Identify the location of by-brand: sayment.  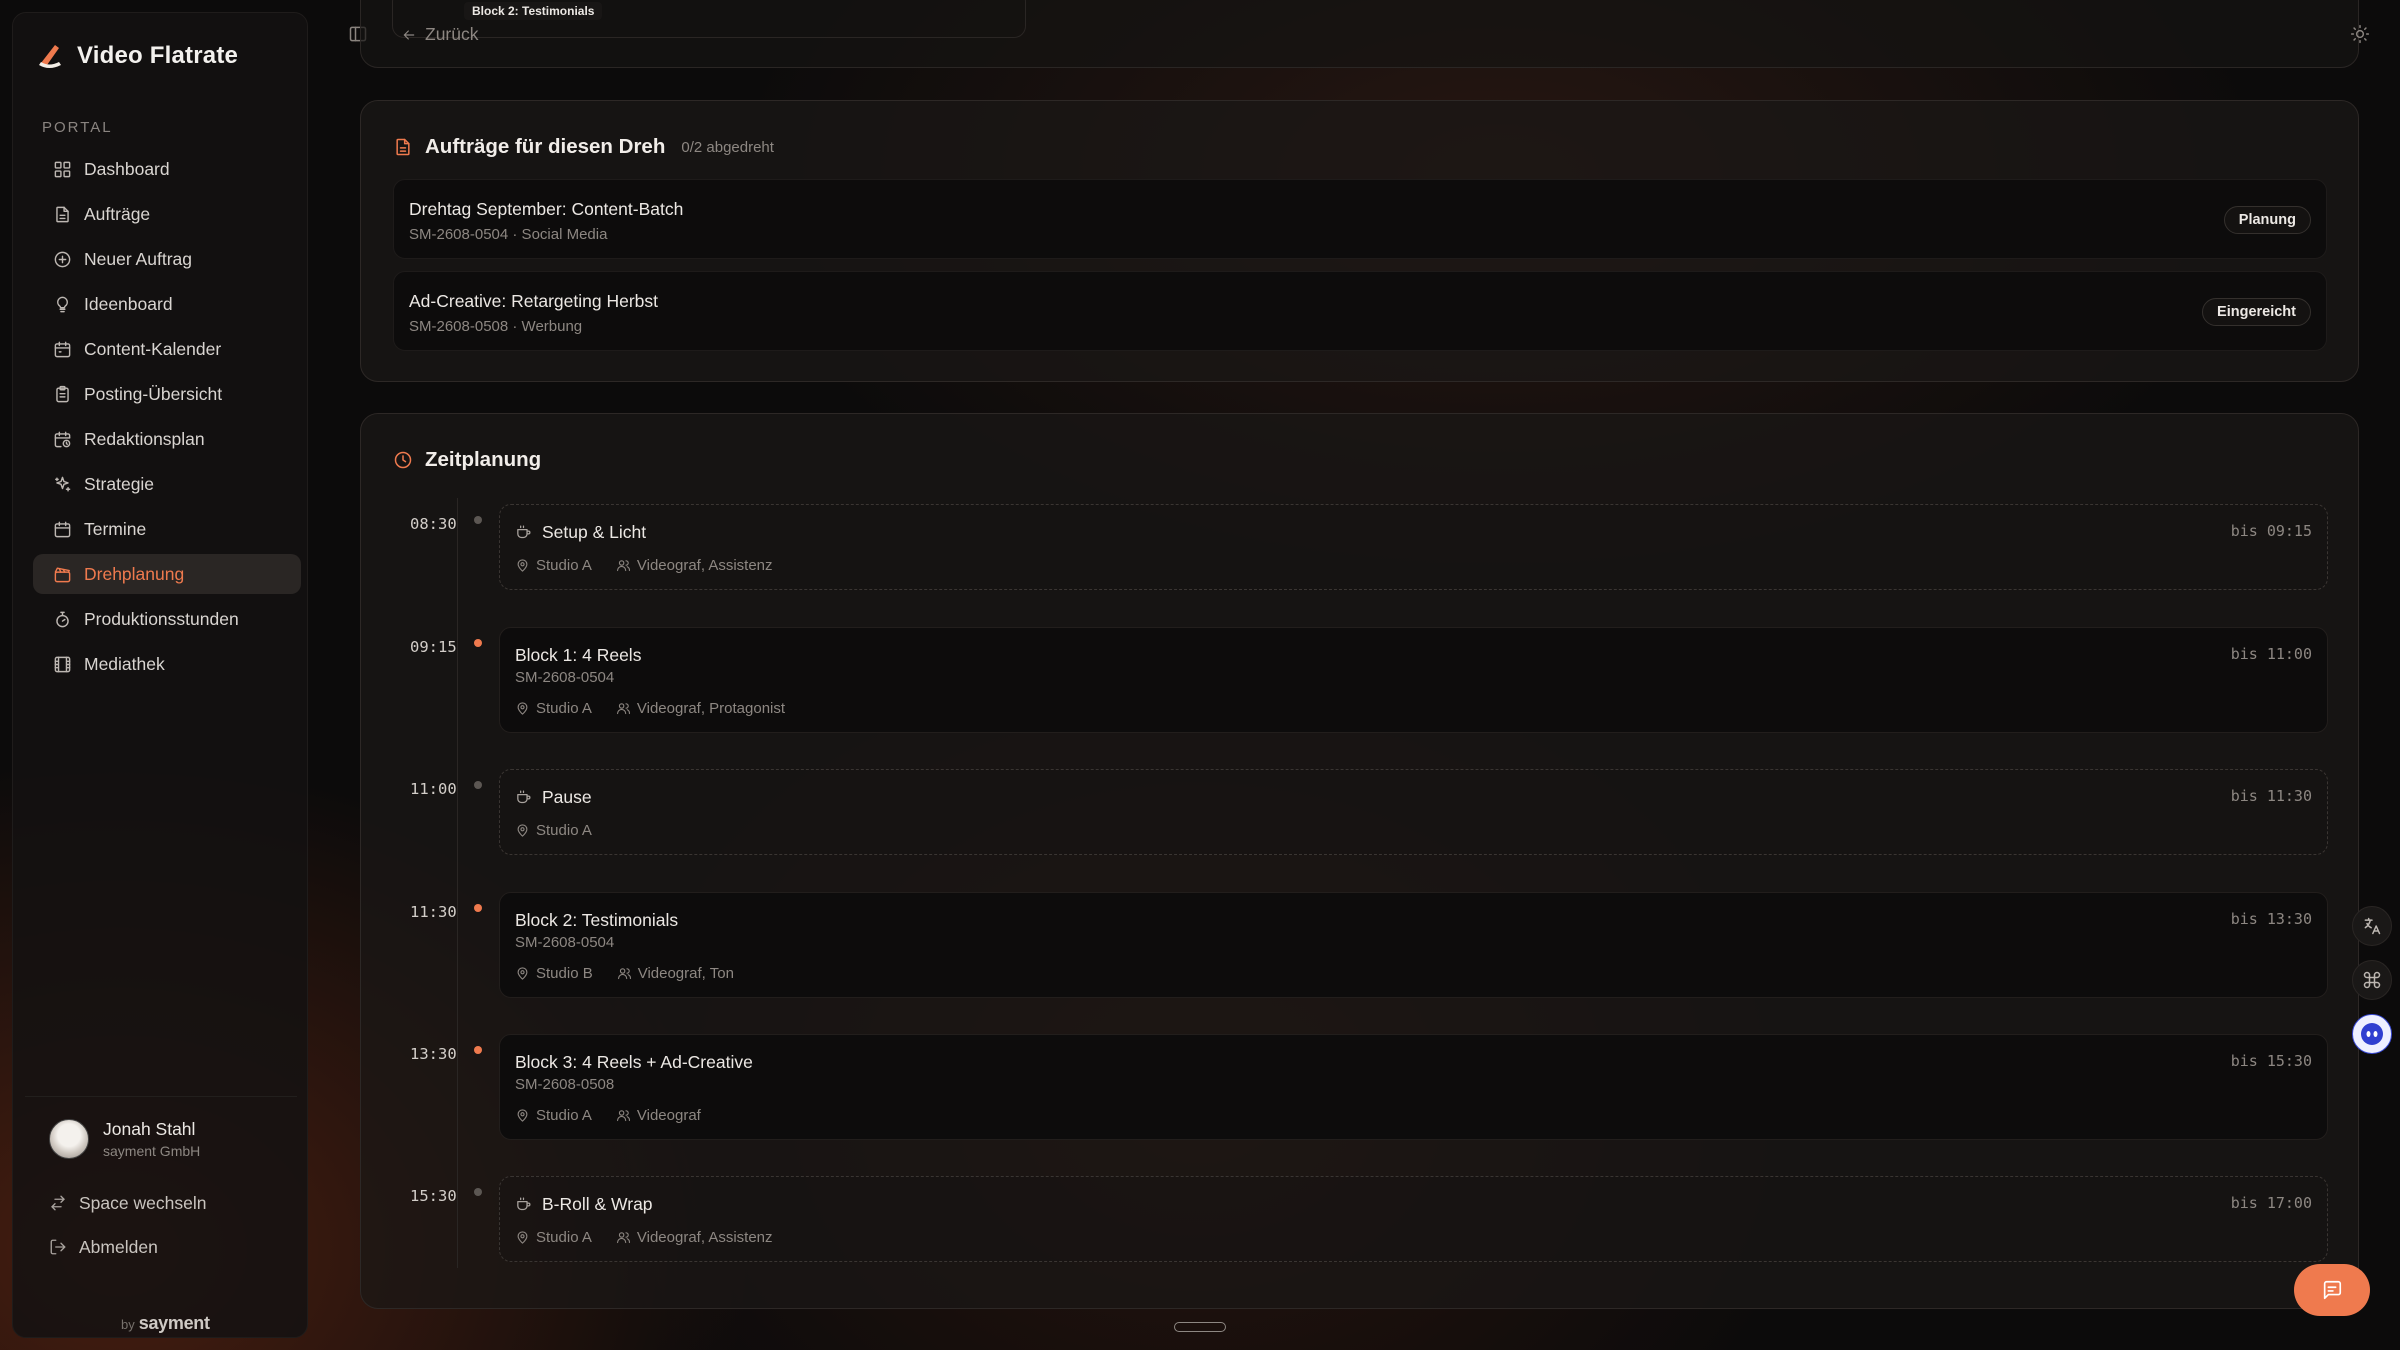
(174, 1323).